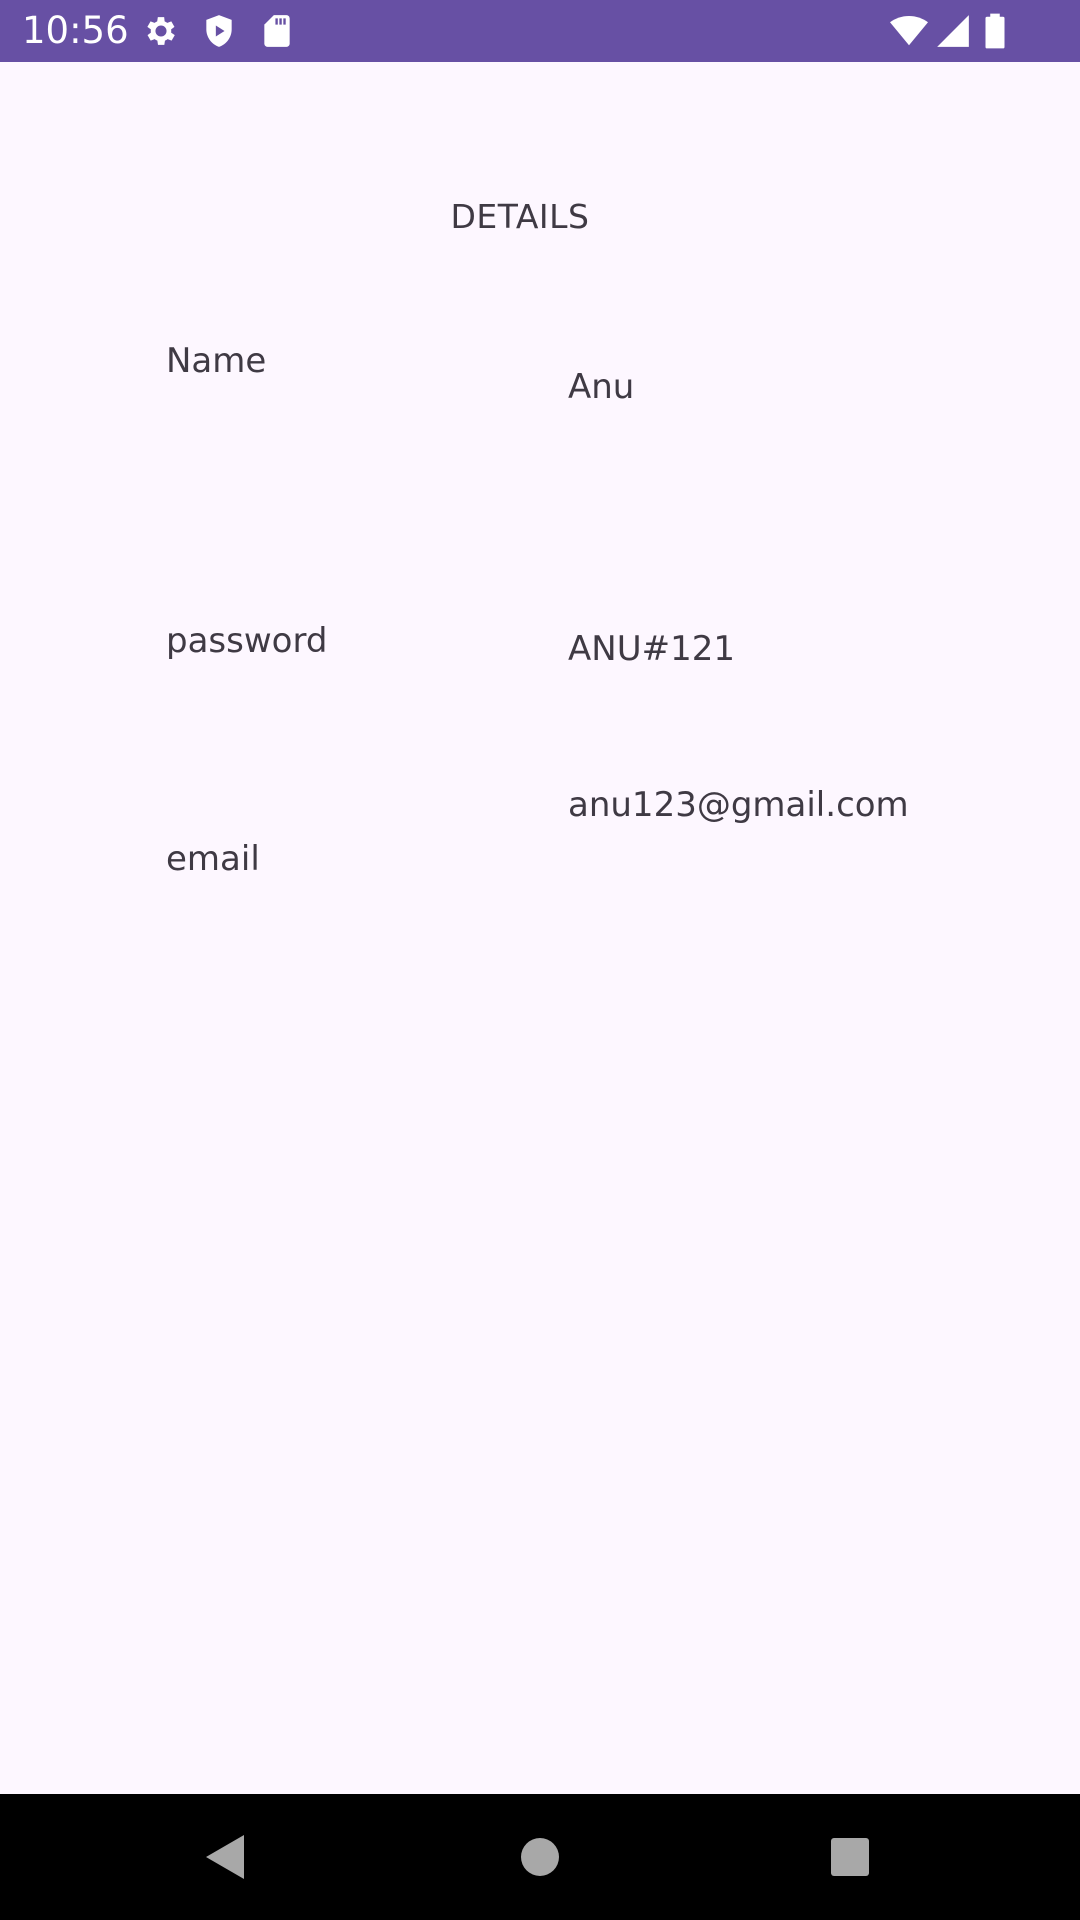 Image resolution: width=1080 pixels, height=1920 pixels. I want to click on email-label: email, so click(213, 859).